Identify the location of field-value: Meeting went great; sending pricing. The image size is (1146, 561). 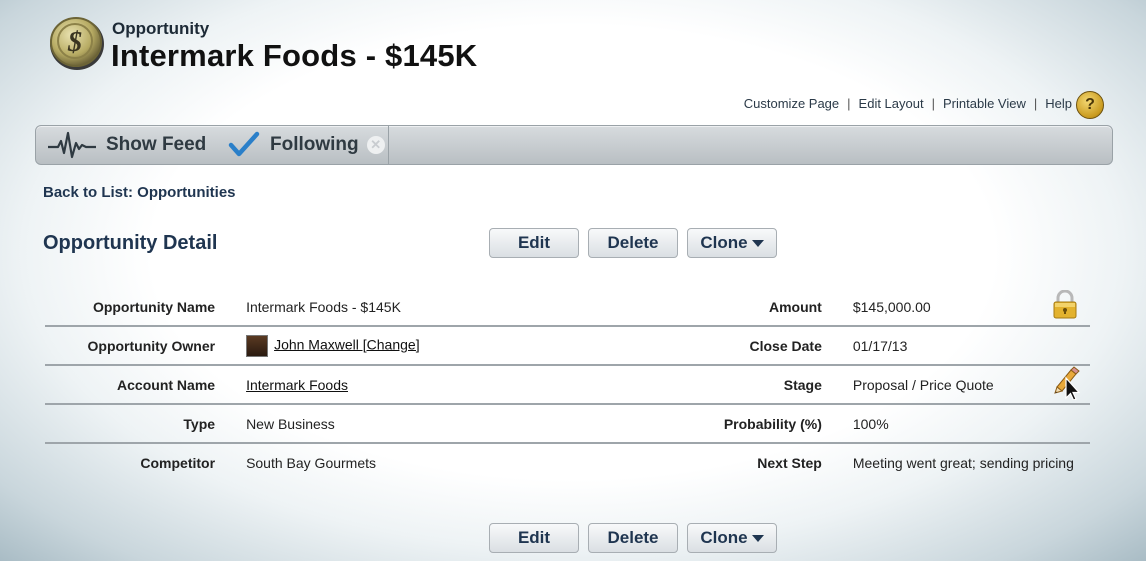
(963, 462).